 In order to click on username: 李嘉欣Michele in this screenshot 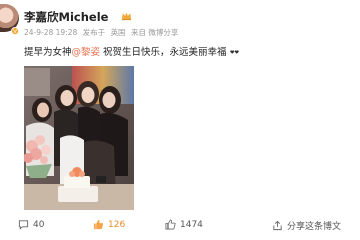, I will do `click(66, 17)`.